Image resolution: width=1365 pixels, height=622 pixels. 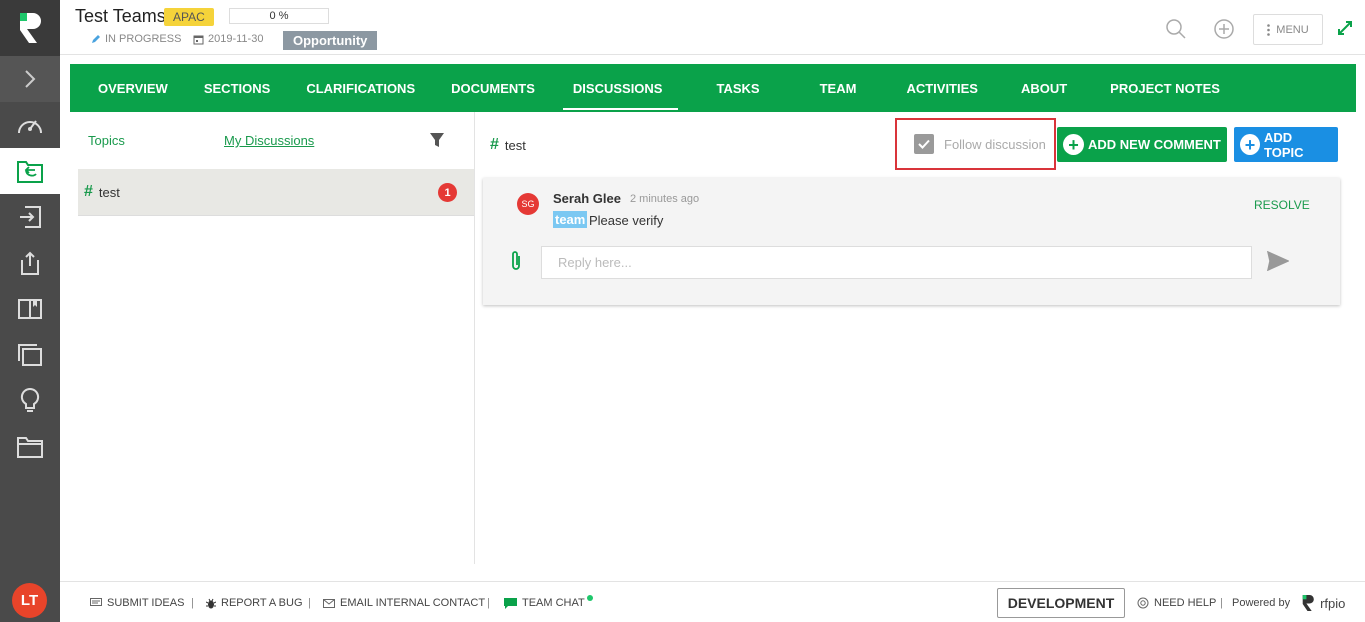 What do you see at coordinates (120, 16) in the screenshot?
I see `project-title: Test Teams` at bounding box center [120, 16].